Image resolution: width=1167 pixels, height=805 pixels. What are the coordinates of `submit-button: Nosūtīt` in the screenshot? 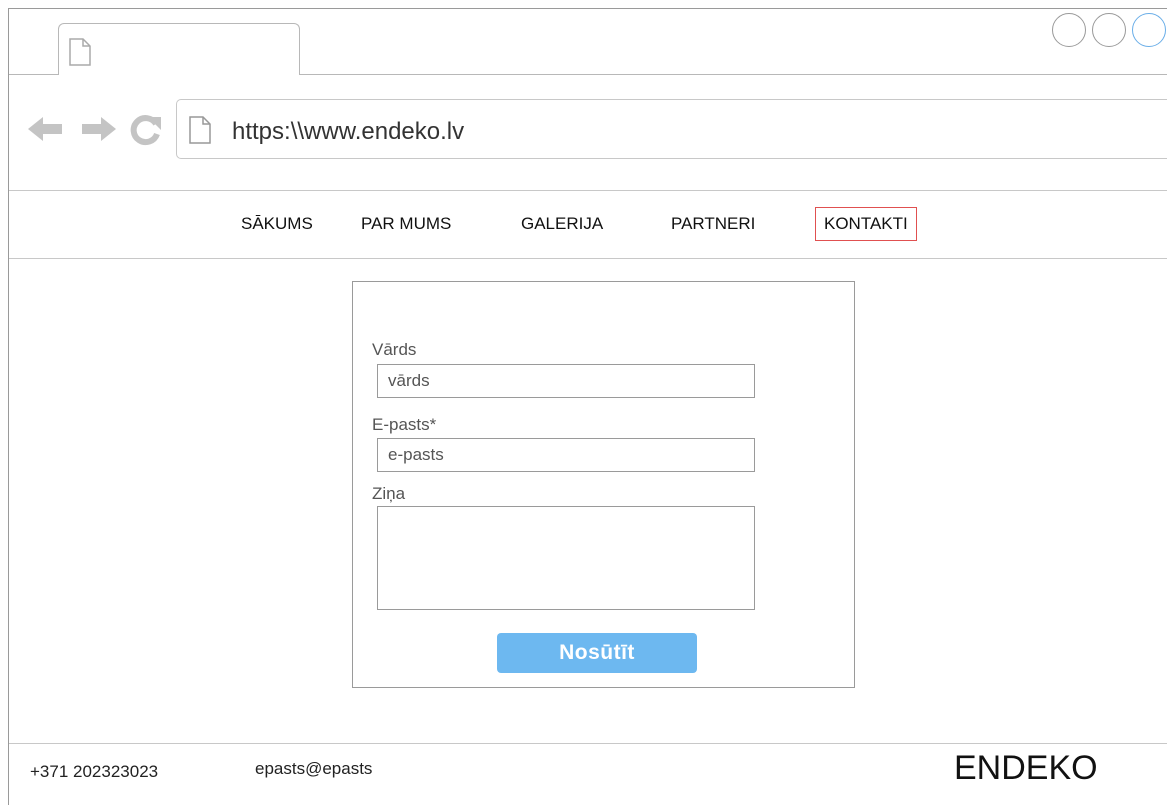 It's located at (597, 653).